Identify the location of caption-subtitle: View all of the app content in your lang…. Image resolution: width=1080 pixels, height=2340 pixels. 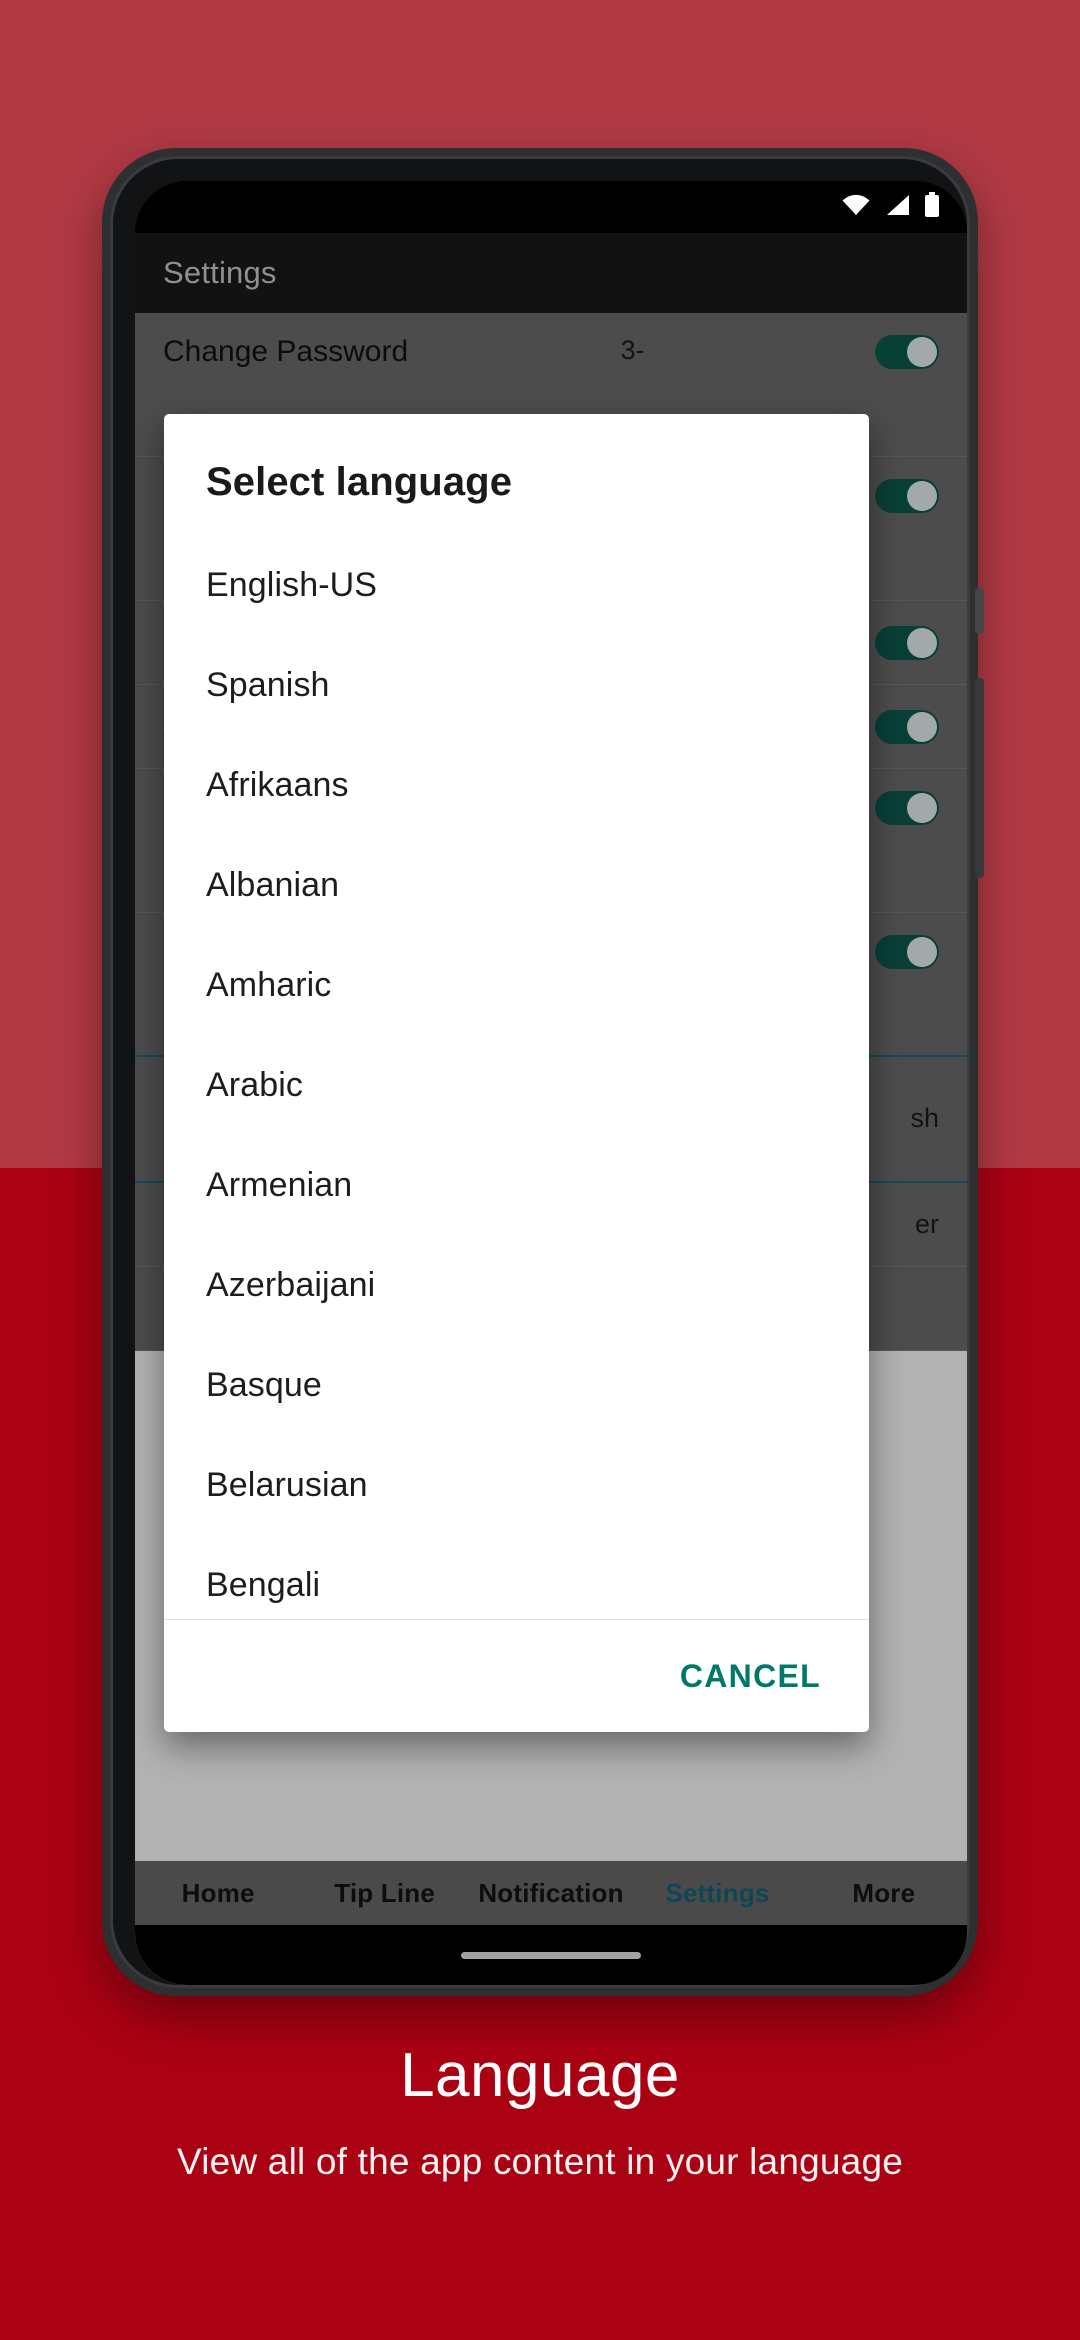
(540, 2162).